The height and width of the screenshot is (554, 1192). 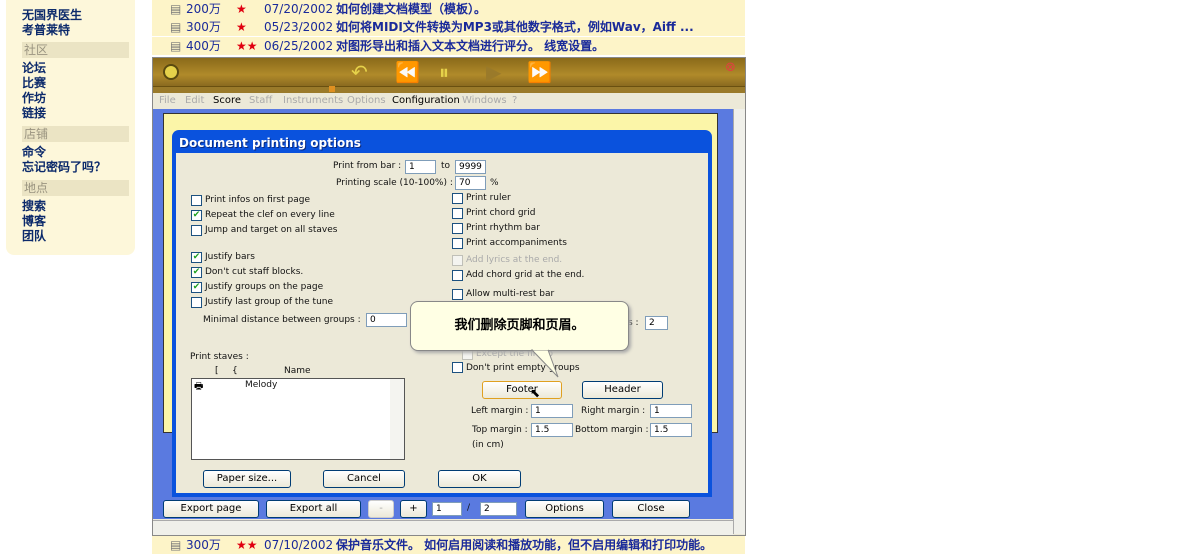 I want to click on article-link: 保护音乐文件。 如何启用阅读和播放功能，但不启用编辑和打印功能。, so click(x=524, y=545).